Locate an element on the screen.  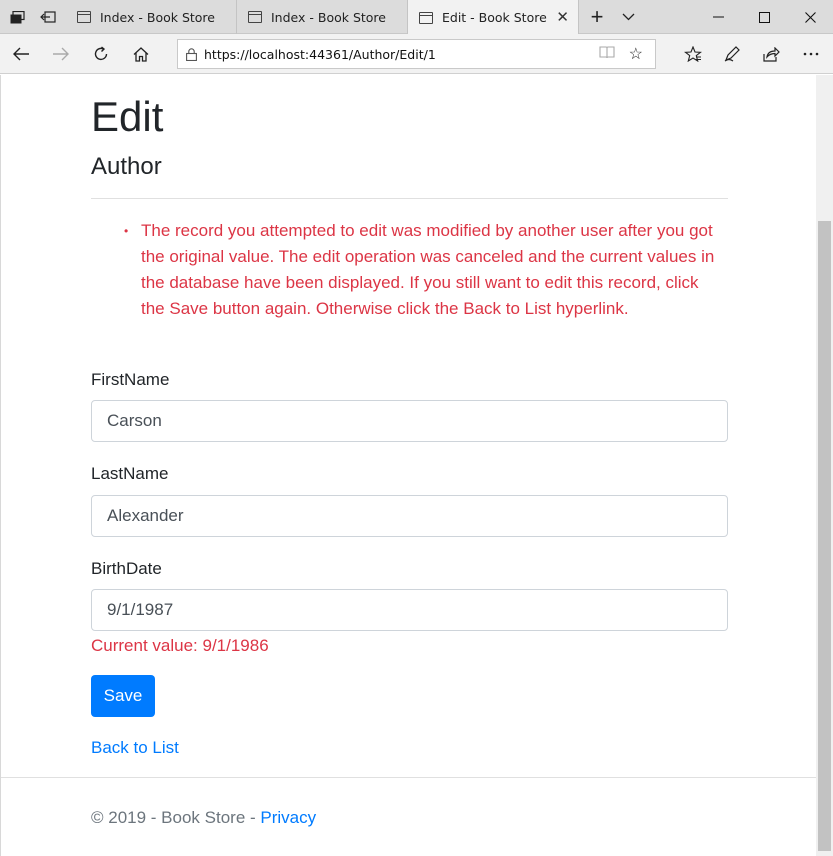
tab-title: Edit - Book Store is located at coordinates (494, 17).